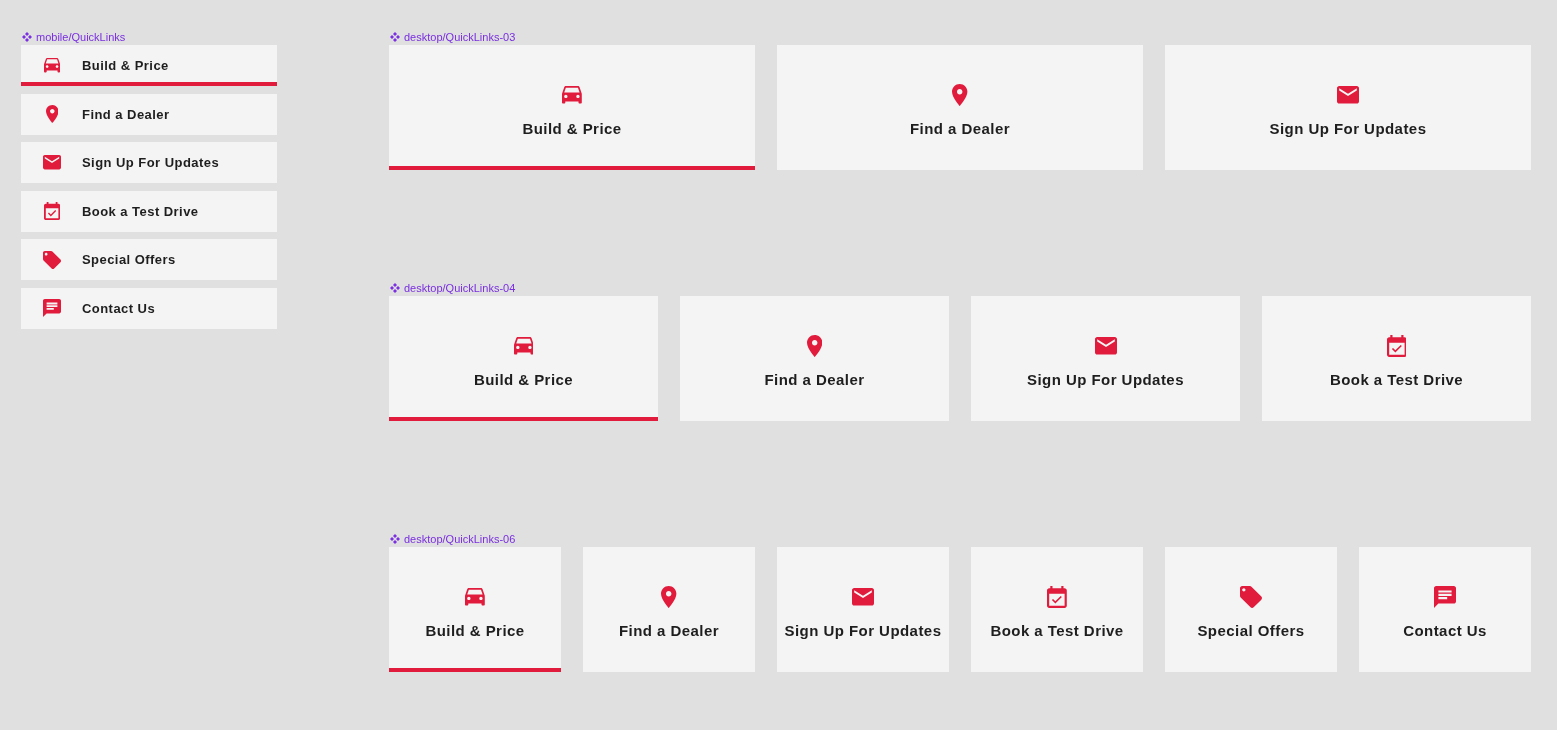  What do you see at coordinates (149, 211) in the screenshot?
I see `quick-link-item: Book a Test Drive` at bounding box center [149, 211].